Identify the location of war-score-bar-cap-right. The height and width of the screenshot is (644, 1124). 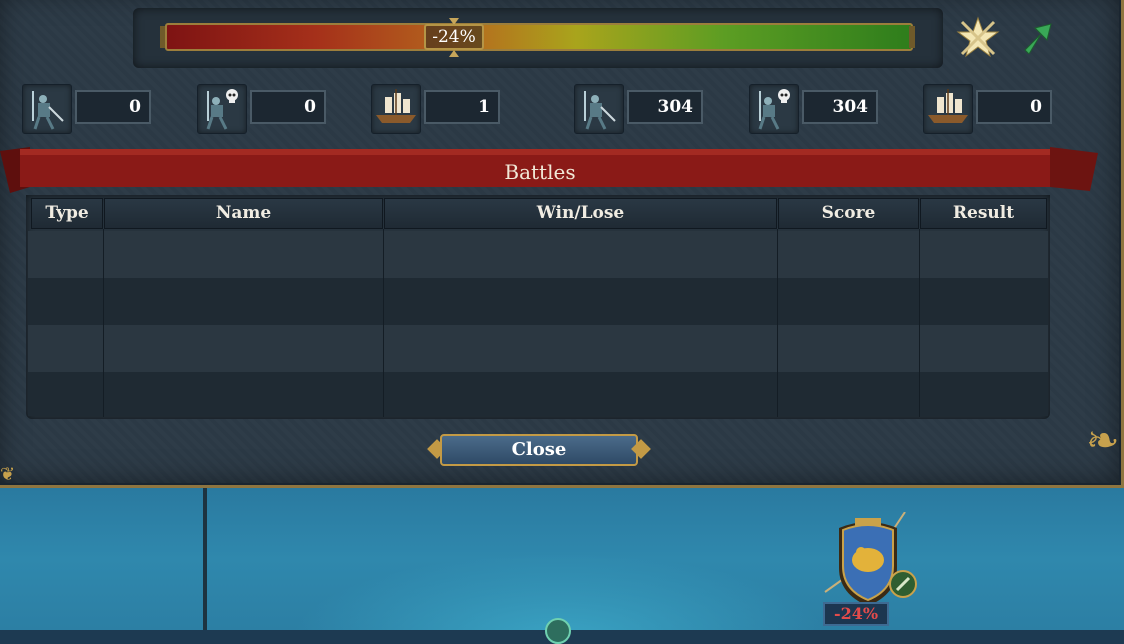
(912, 37).